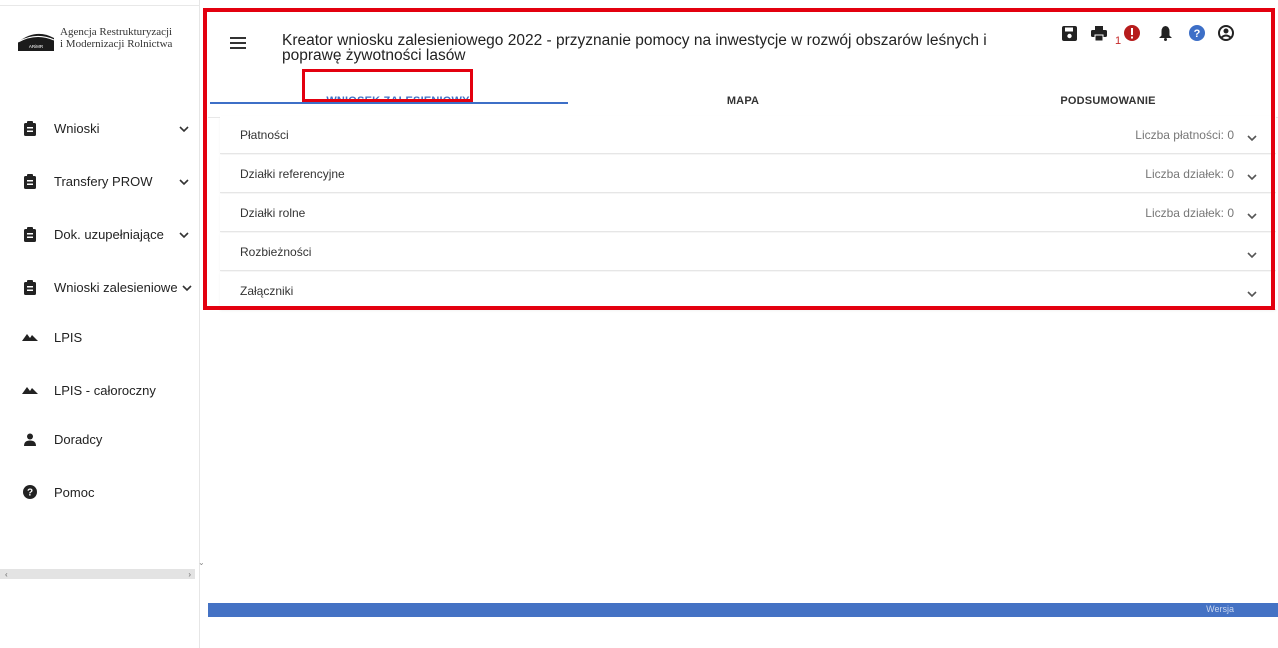  I want to click on sidebar-item-wnioski: Wnioski, so click(100, 128).